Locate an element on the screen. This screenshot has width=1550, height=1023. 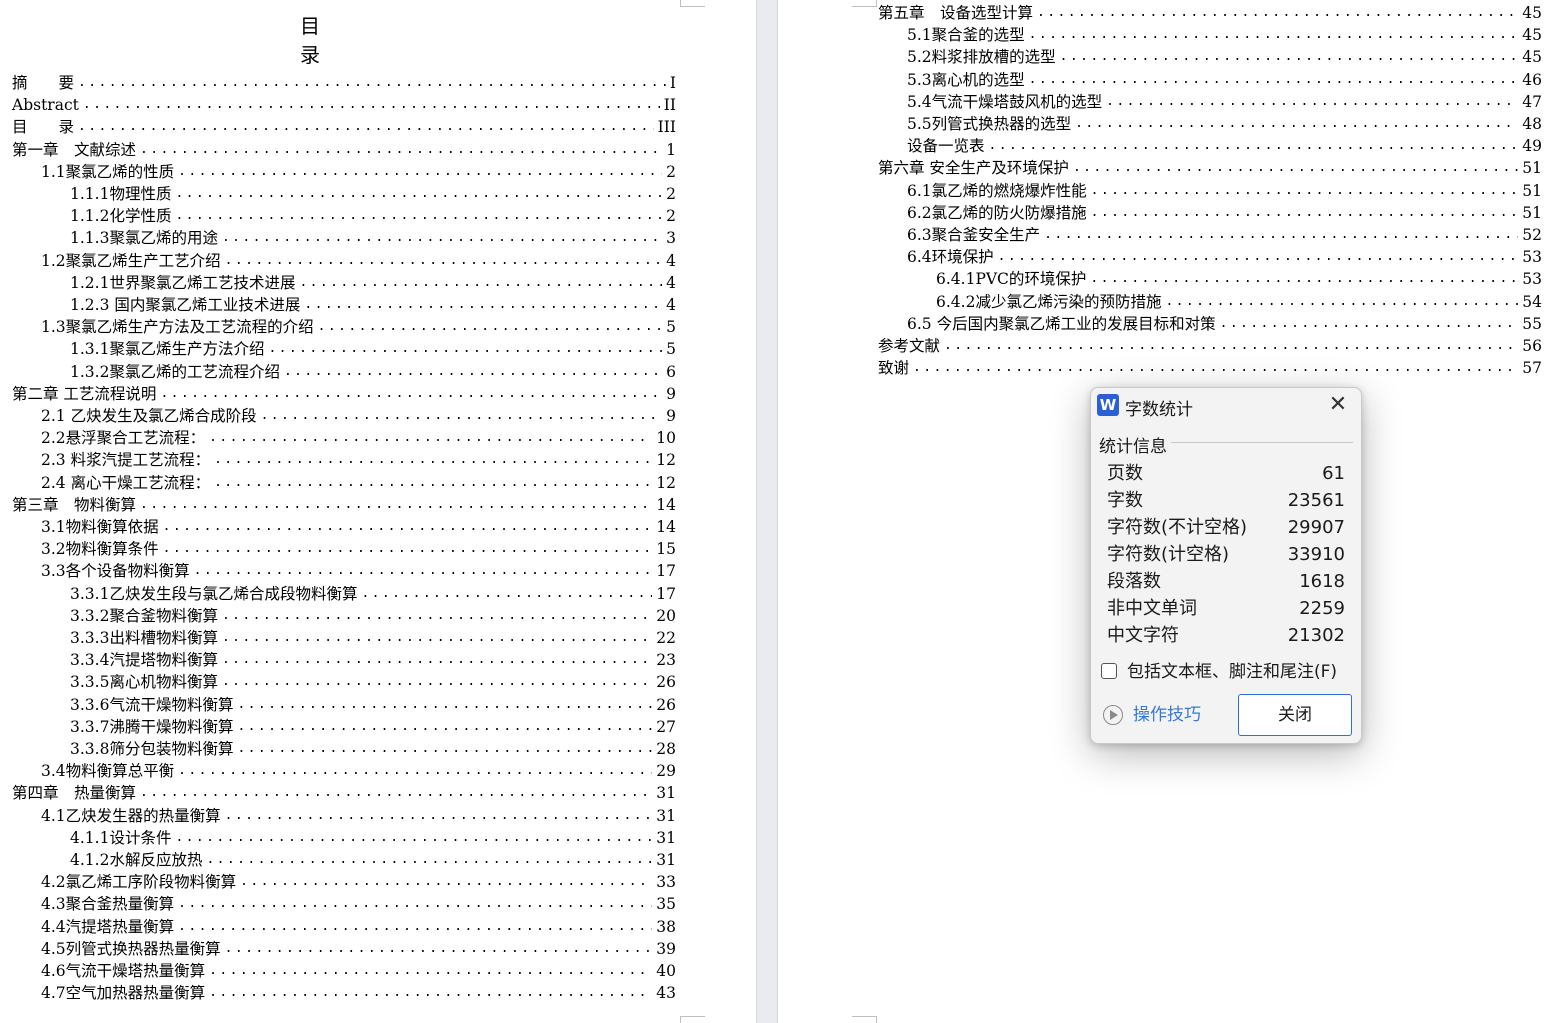
toc-entry: 第三章 物料衡算 14 is located at coordinates (344, 503).